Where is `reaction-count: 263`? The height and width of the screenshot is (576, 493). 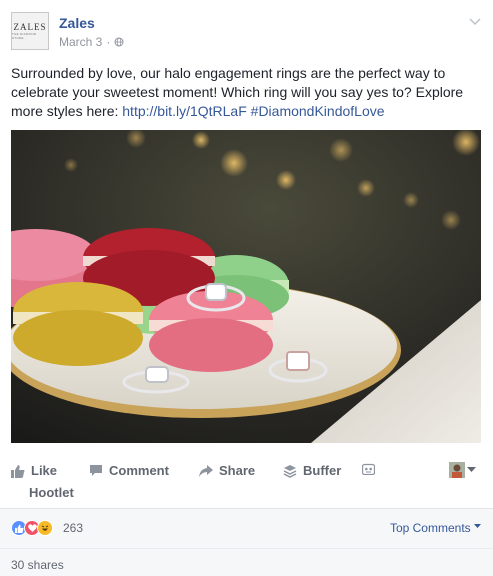
reaction-count: 263 is located at coordinates (73, 528).